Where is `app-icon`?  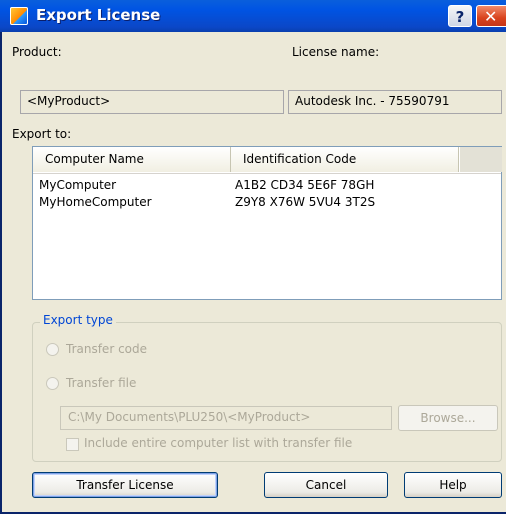 app-icon is located at coordinates (19, 16).